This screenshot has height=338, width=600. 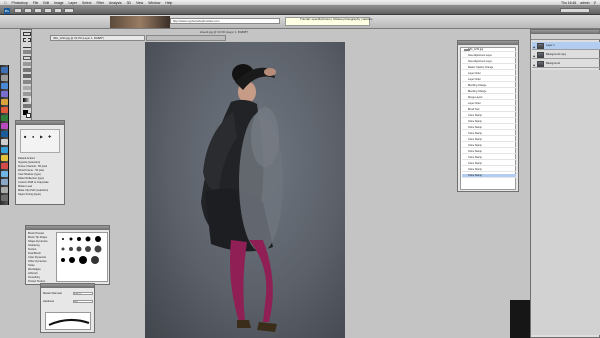 I want to click on finder-icon, so click(x=4, y=70).